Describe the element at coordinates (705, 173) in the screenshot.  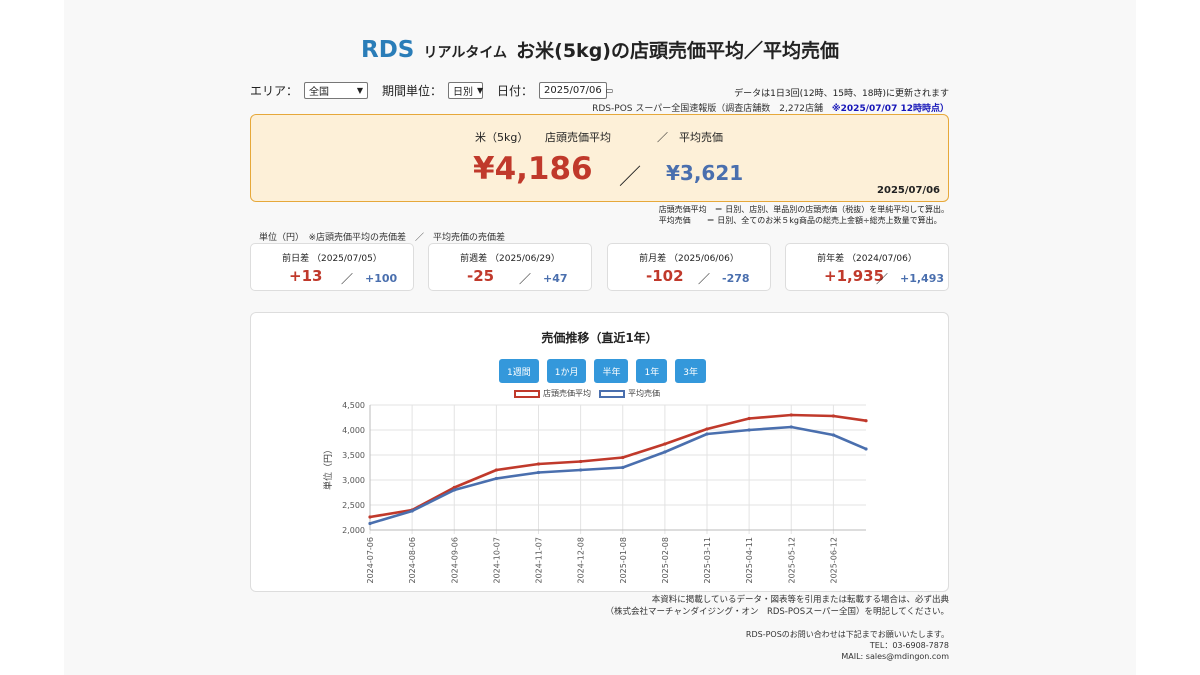
I see `avg-price-value: ¥3,621` at that location.